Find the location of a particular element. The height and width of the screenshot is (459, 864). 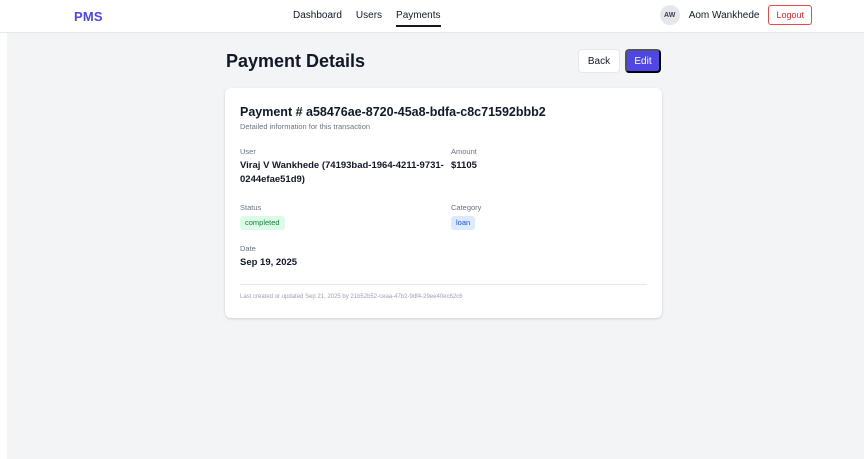

back-button: Back is located at coordinates (599, 61).